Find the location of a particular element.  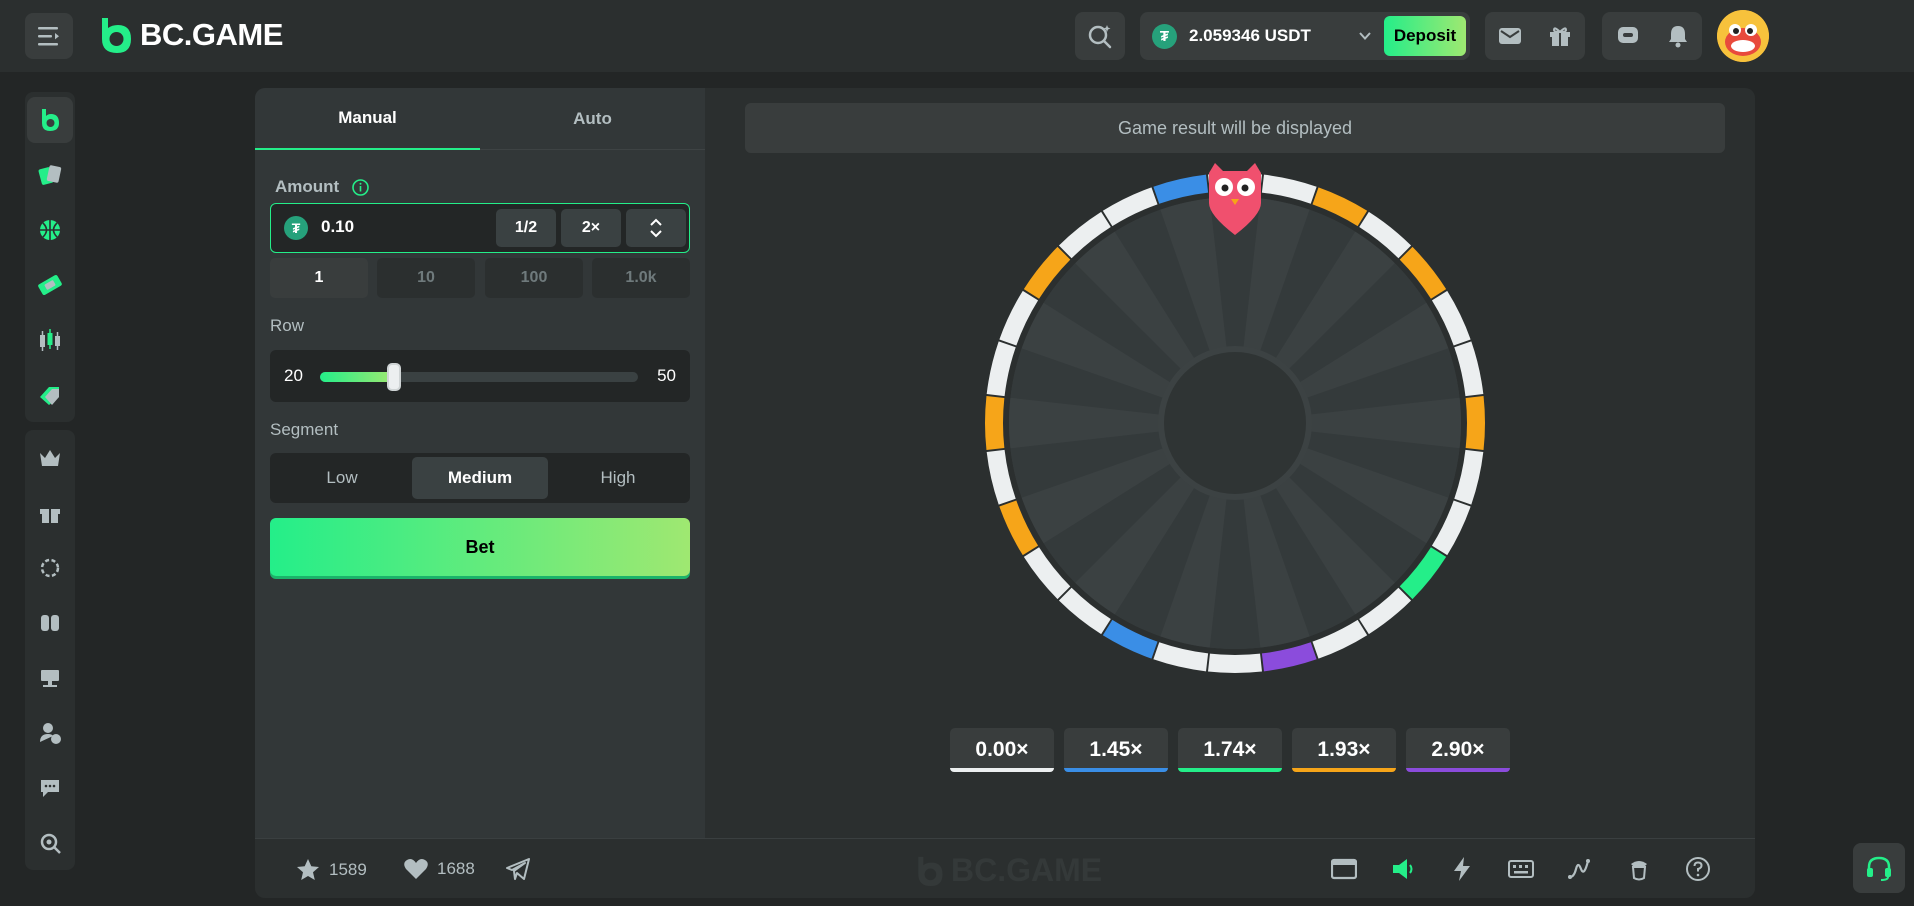

provably-fair-icon is located at coordinates (50, 843).